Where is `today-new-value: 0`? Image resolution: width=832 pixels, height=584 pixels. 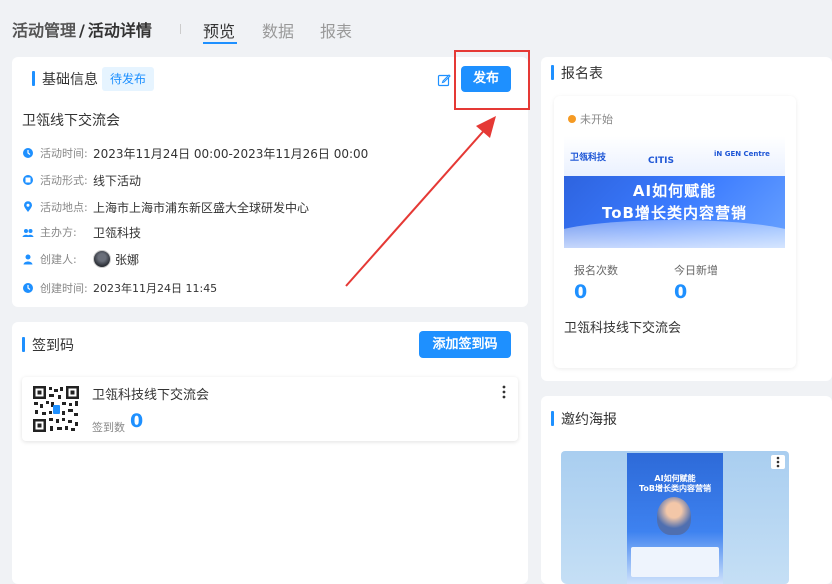 today-new-value: 0 is located at coordinates (681, 292).